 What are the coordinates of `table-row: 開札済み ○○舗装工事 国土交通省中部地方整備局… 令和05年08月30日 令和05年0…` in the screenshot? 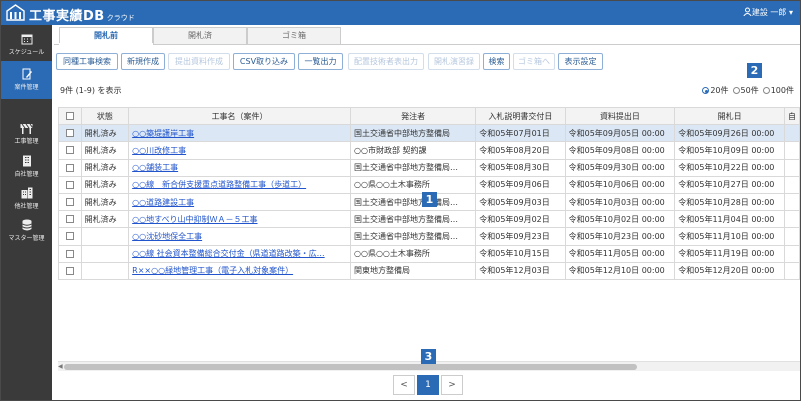 It's located at (429, 167).